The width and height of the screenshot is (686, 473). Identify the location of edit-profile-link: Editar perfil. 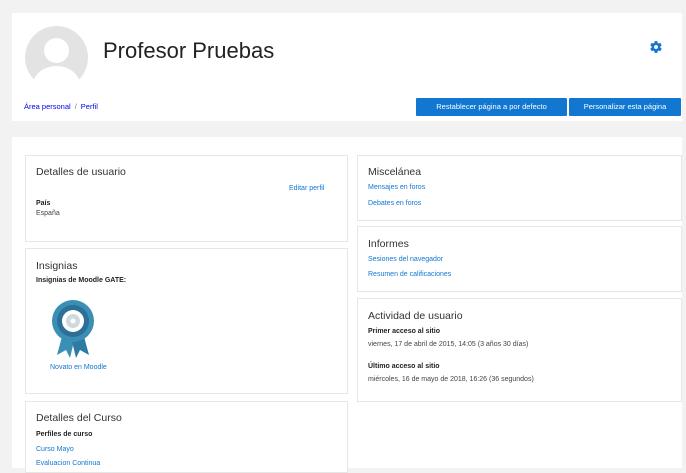
(306, 188).